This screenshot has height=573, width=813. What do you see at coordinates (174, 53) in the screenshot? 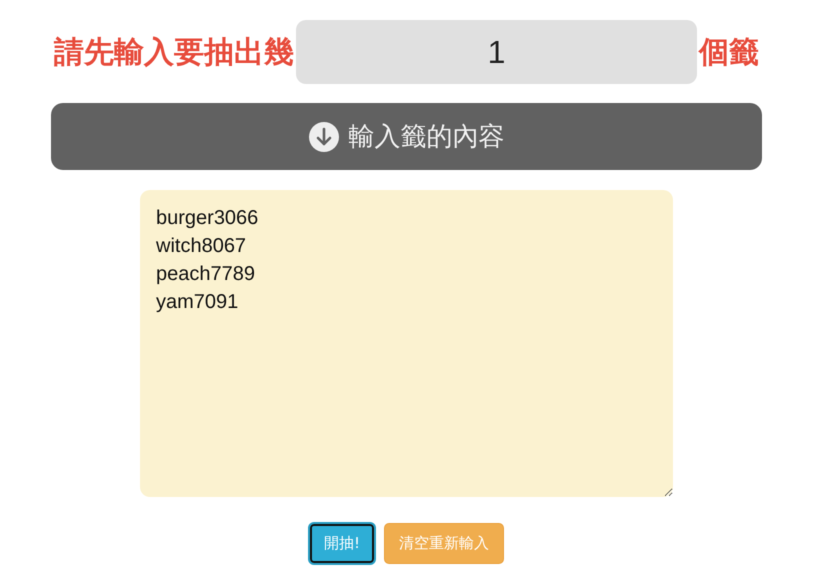
I see `count-prompt-label: 請先輸入要抽出幾` at bounding box center [174, 53].